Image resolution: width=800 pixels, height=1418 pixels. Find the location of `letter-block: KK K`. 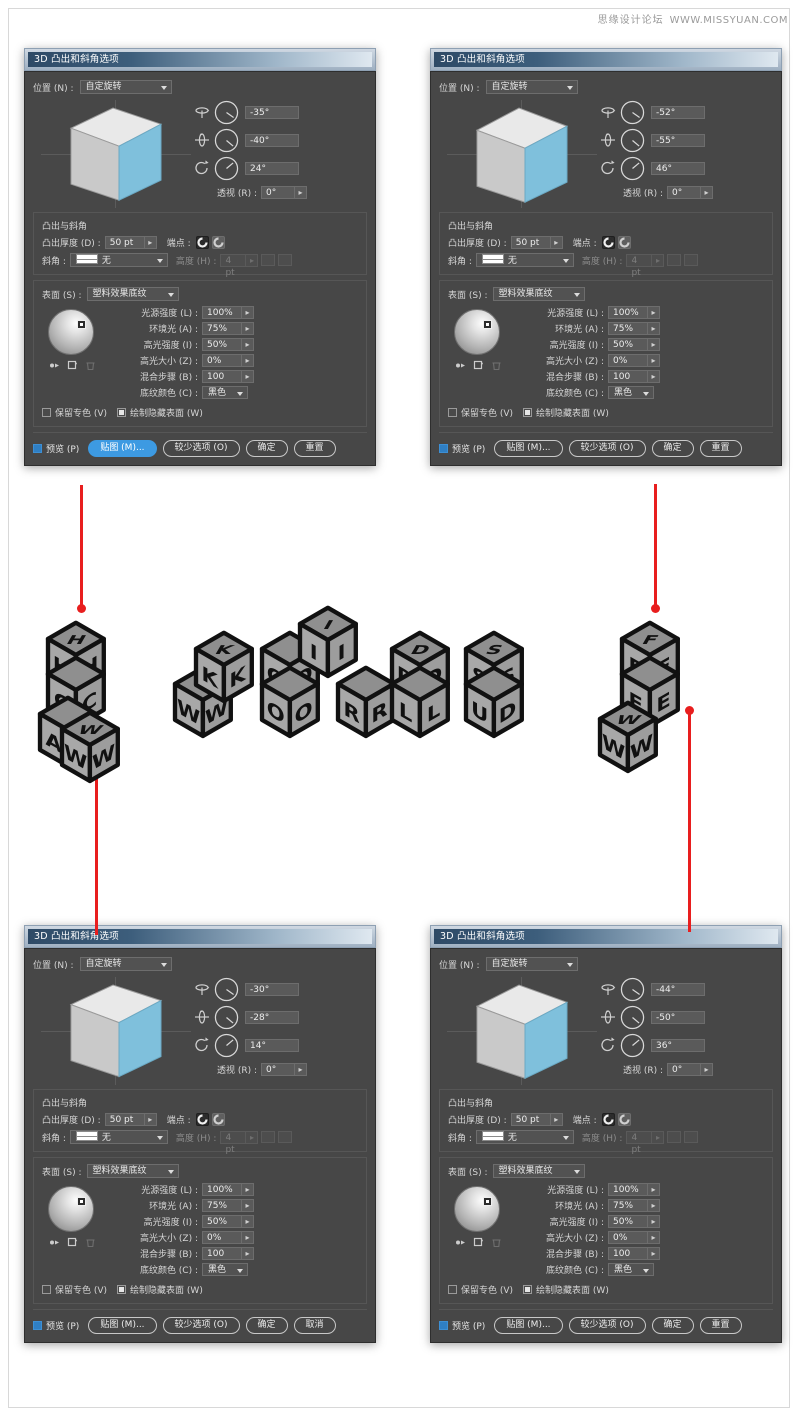

letter-block: KK K is located at coordinates (224, 667).